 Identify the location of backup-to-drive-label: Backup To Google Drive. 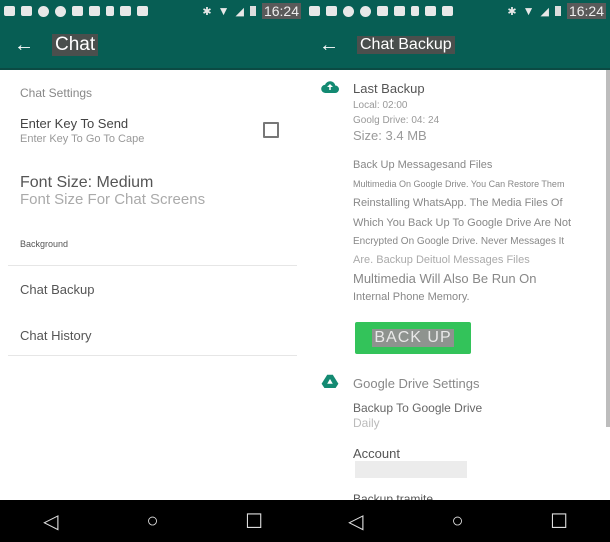
(418, 408).